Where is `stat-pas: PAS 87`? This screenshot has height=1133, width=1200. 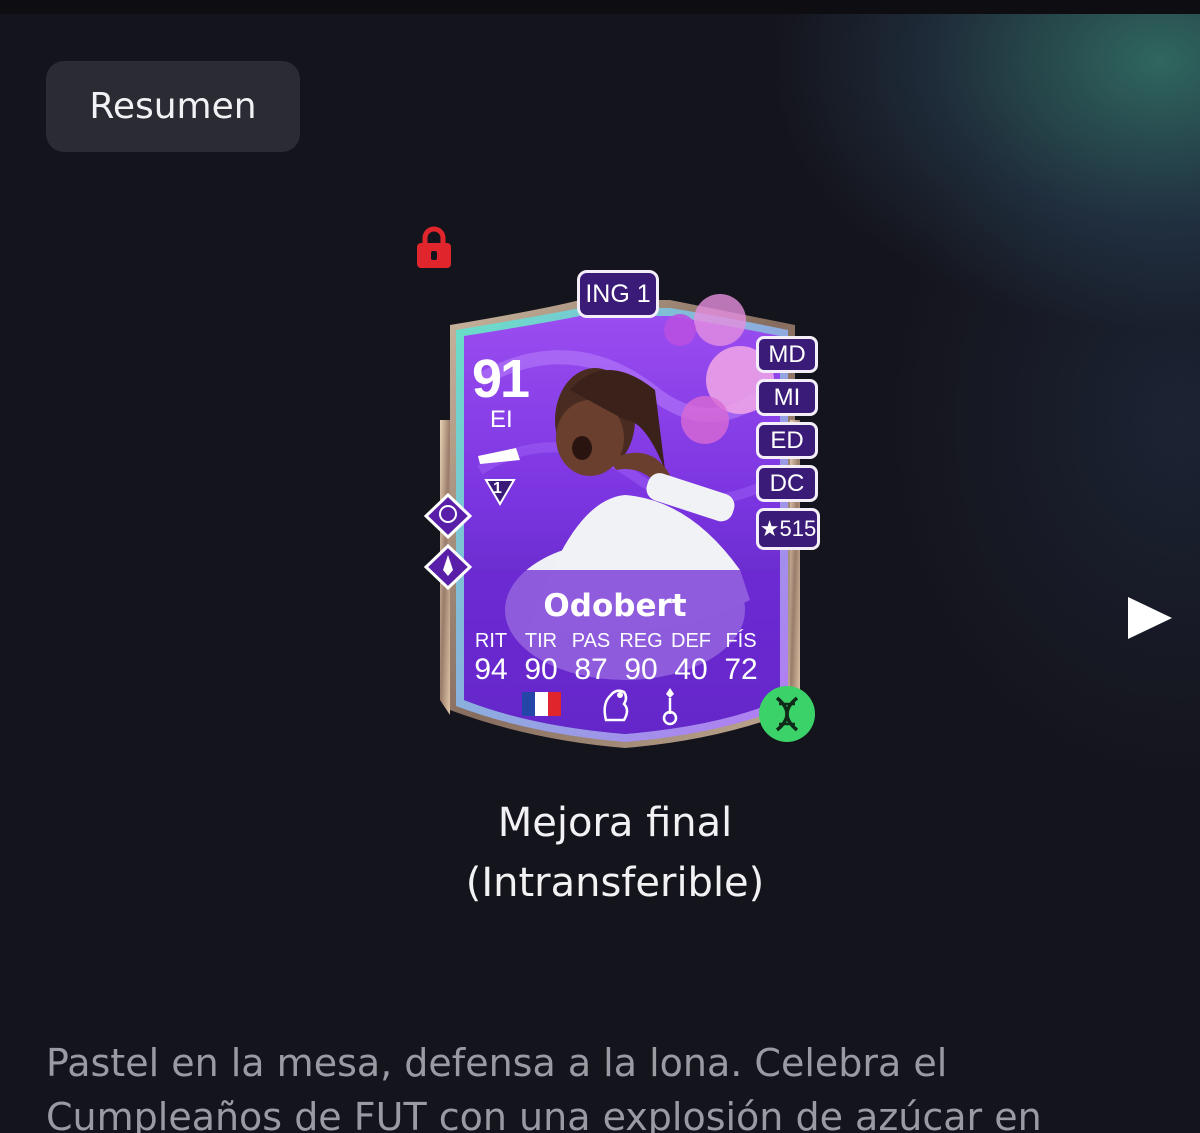 stat-pas: PAS 87 is located at coordinates (591, 658).